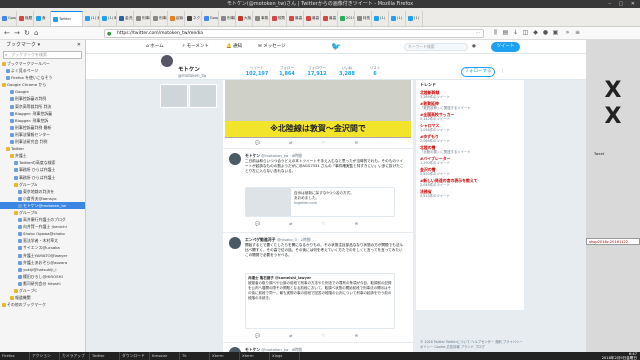 This screenshot has width=640, height=360. What do you see at coordinates (318, 109) in the screenshot?
I see `tweet-image: ※北陸線は敦賀～金沢間で` at bounding box center [318, 109].